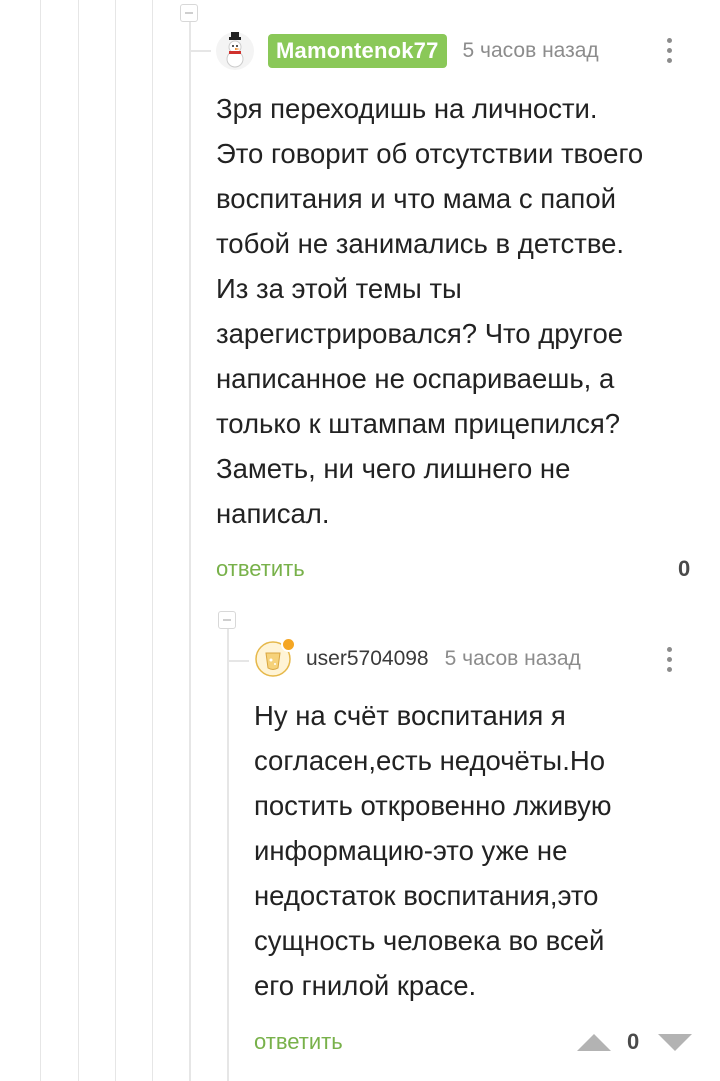 This screenshot has width=720, height=1081. Describe the element at coordinates (675, 1042) in the screenshot. I see `downvote-icon` at that location.